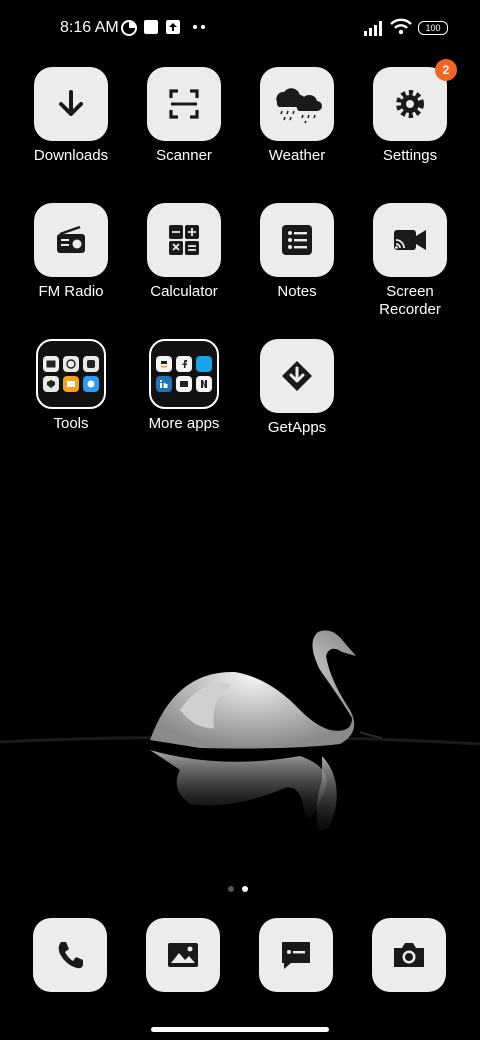 This screenshot has width=480, height=1040. What do you see at coordinates (71, 240) in the screenshot?
I see `radio-icon` at bounding box center [71, 240].